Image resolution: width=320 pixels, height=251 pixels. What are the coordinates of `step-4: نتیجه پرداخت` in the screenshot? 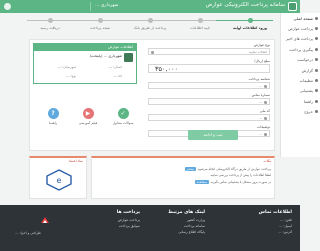 It's located at (100, 24).